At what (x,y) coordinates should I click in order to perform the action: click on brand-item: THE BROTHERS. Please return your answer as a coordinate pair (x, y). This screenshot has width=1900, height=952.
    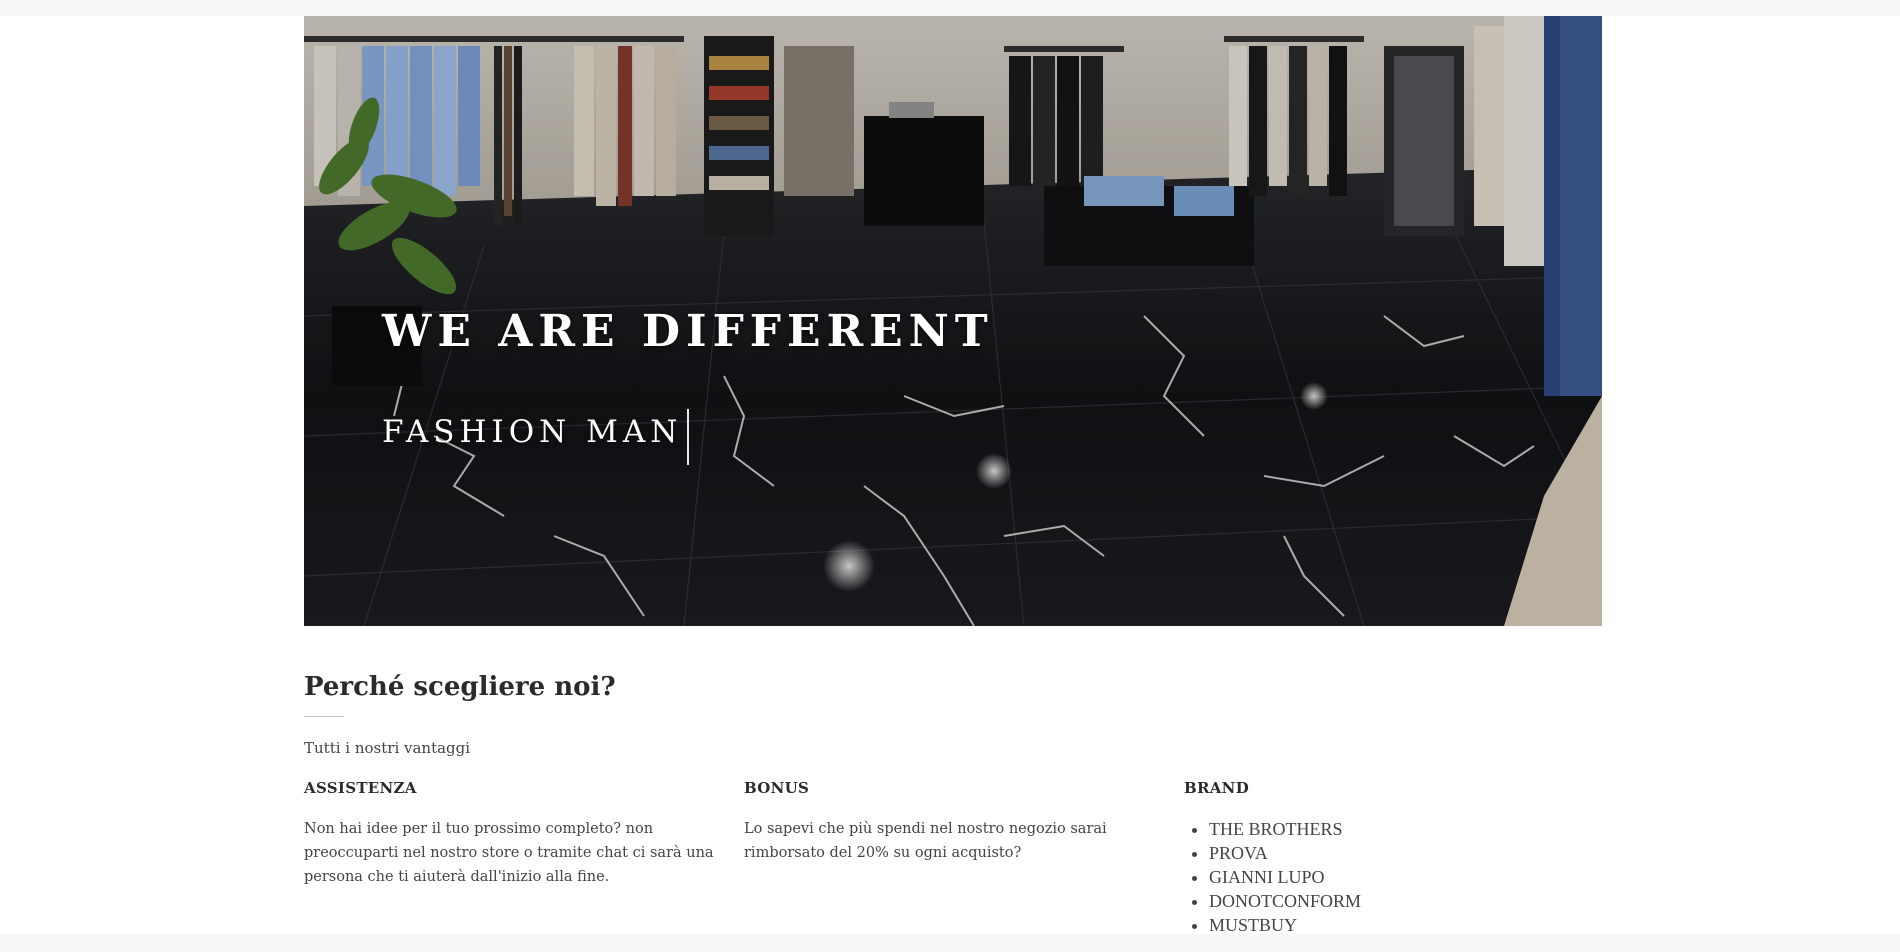
    Looking at the image, I should click on (1401, 829).